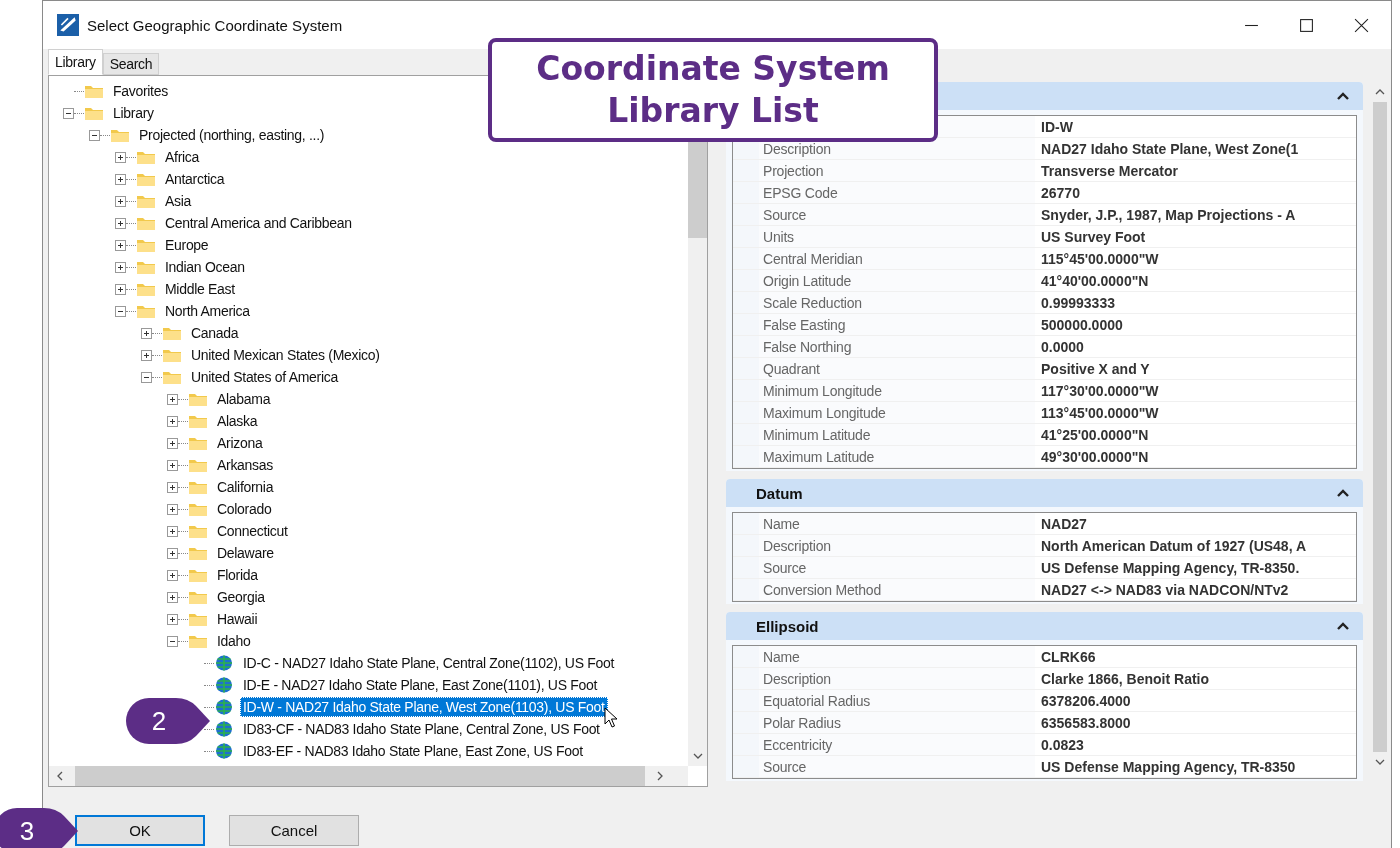 The height and width of the screenshot is (848, 1400). What do you see at coordinates (424, 707) in the screenshot?
I see `tree-item: ID-W - NAD27 Idaho State Plane, West Zone(1103), US Foot` at bounding box center [424, 707].